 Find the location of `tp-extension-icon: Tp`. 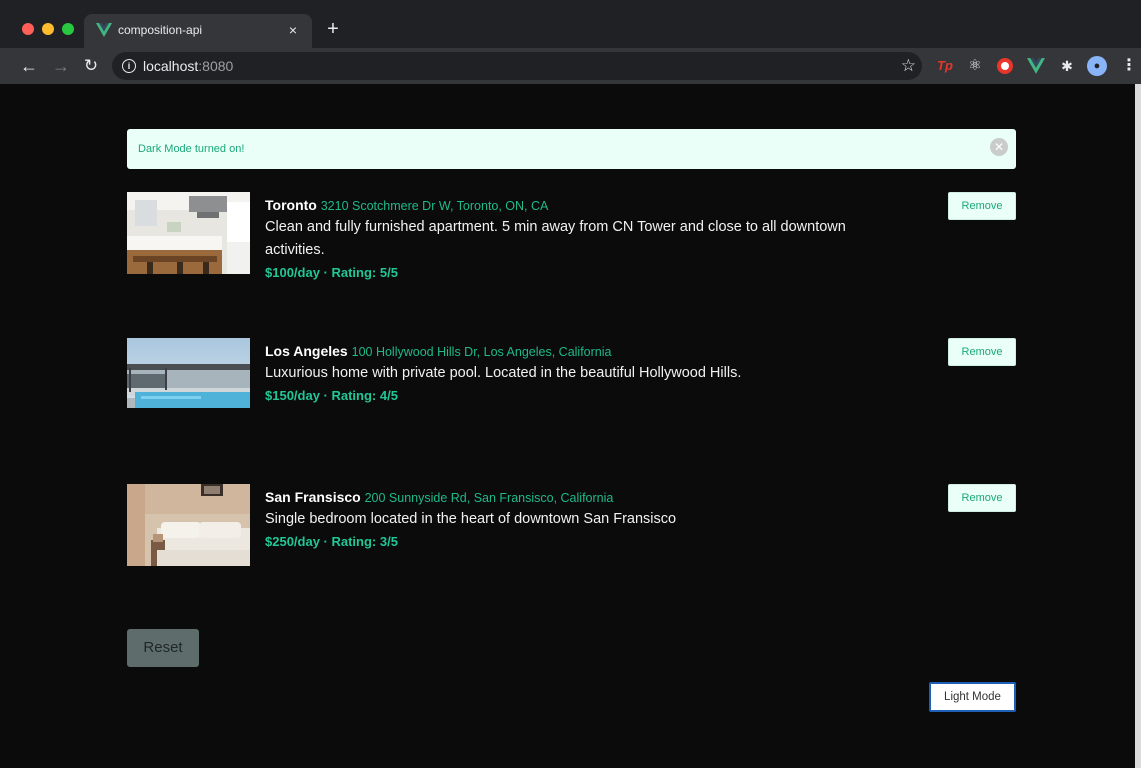

tp-extension-icon: Tp is located at coordinates (945, 66).